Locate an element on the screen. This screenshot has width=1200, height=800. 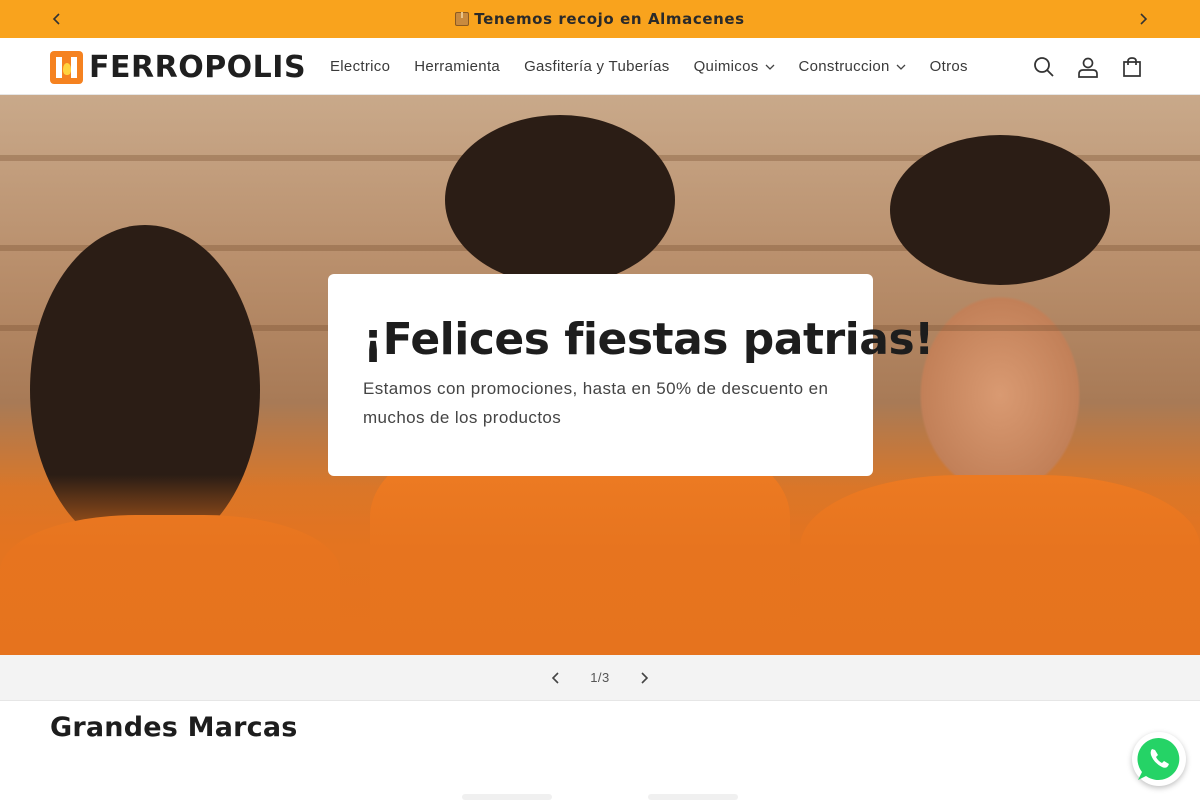
announcement-prev-button is located at coordinates (57, 19).